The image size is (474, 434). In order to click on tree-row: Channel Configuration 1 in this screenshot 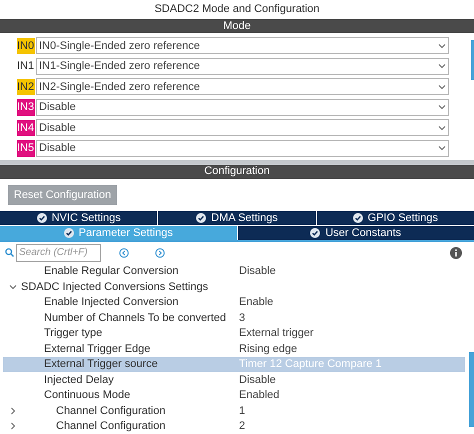, I will do `click(234, 410)`.